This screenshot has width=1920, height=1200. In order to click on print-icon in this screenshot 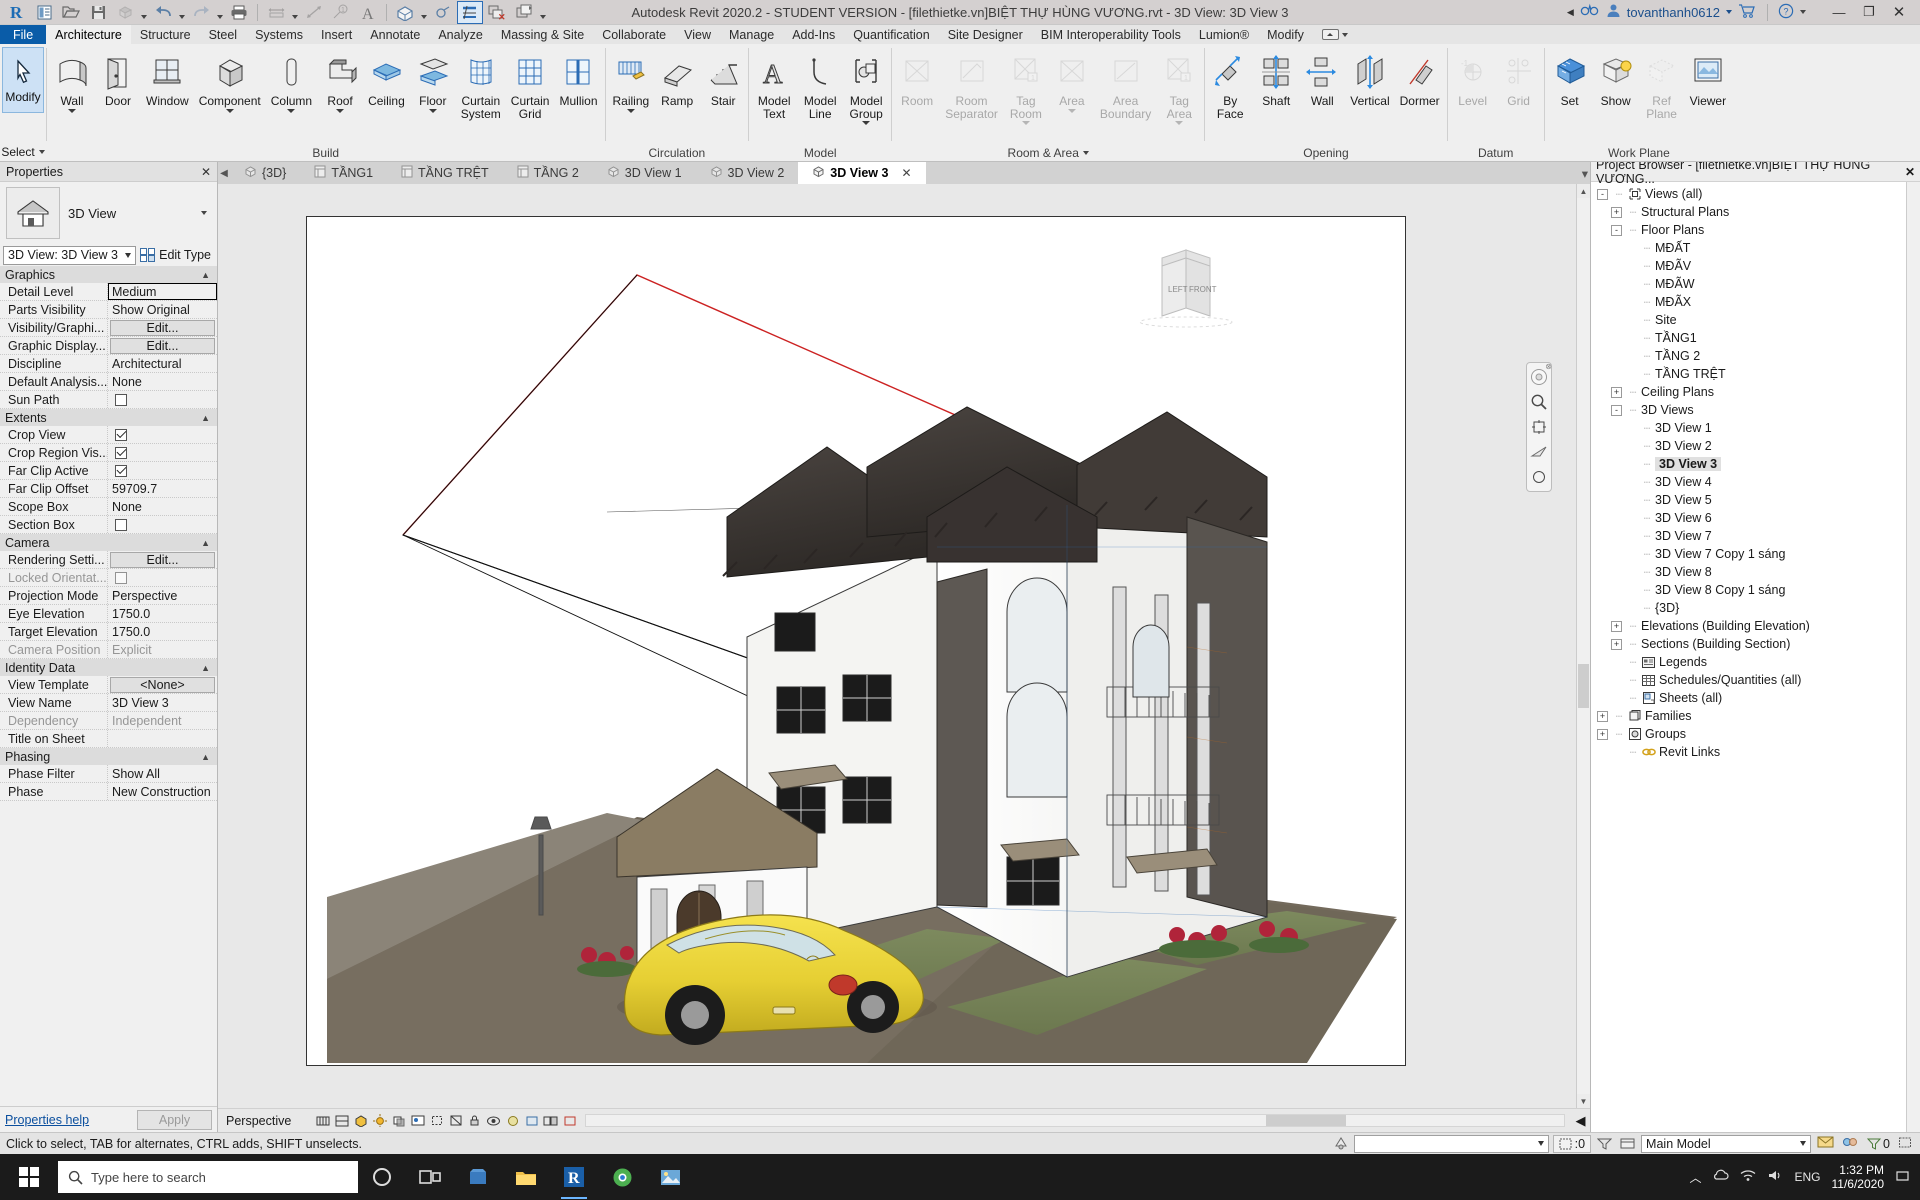, I will do `click(239, 12)`.